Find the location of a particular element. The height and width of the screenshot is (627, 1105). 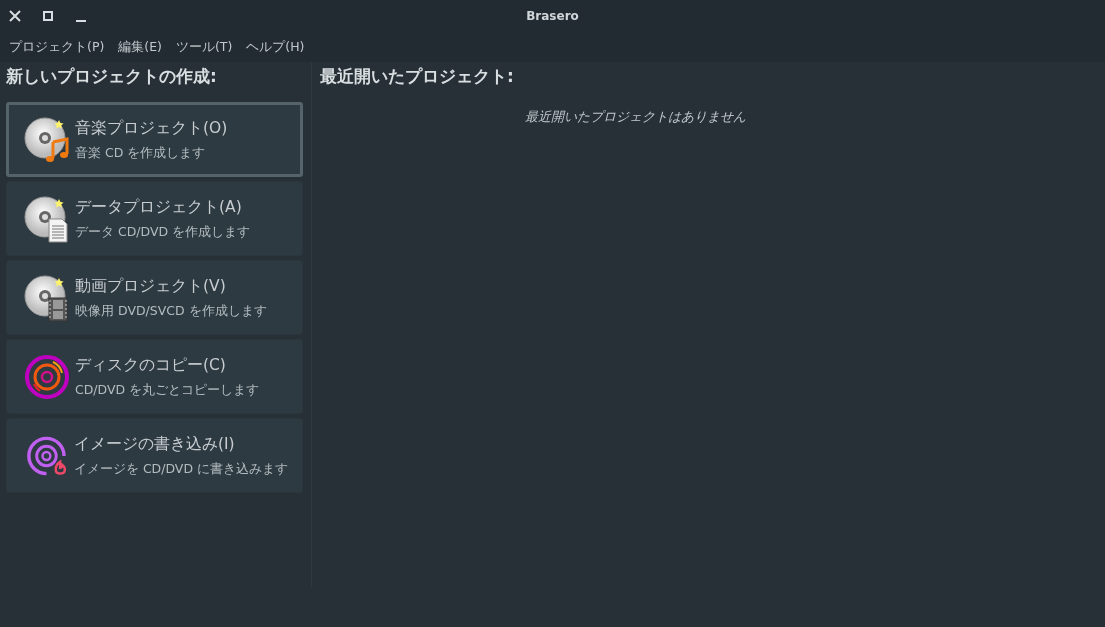

close-icon is located at coordinates (15, 16).